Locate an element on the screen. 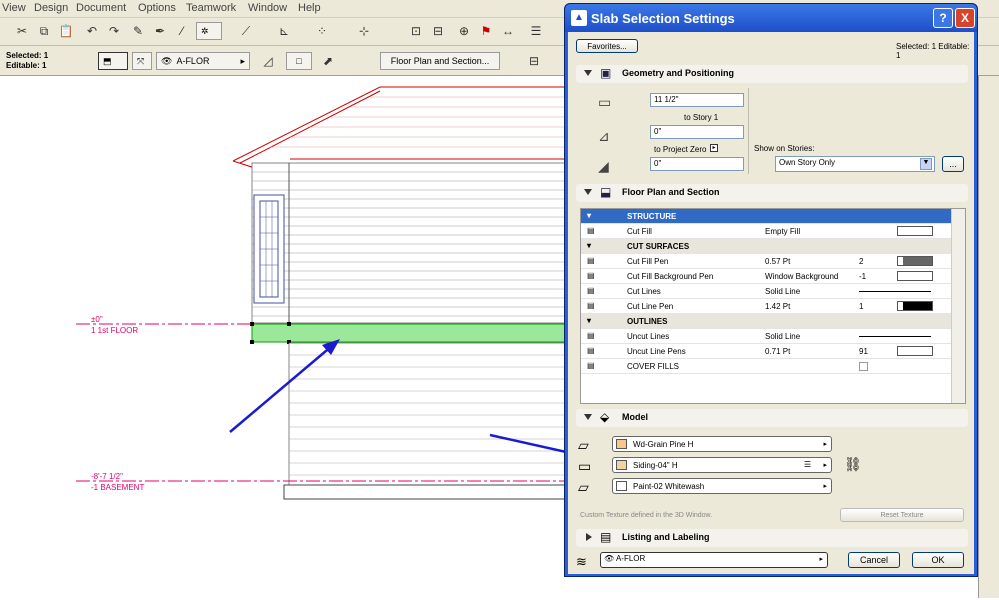  redo-icon: ↷ is located at coordinates (114, 31).